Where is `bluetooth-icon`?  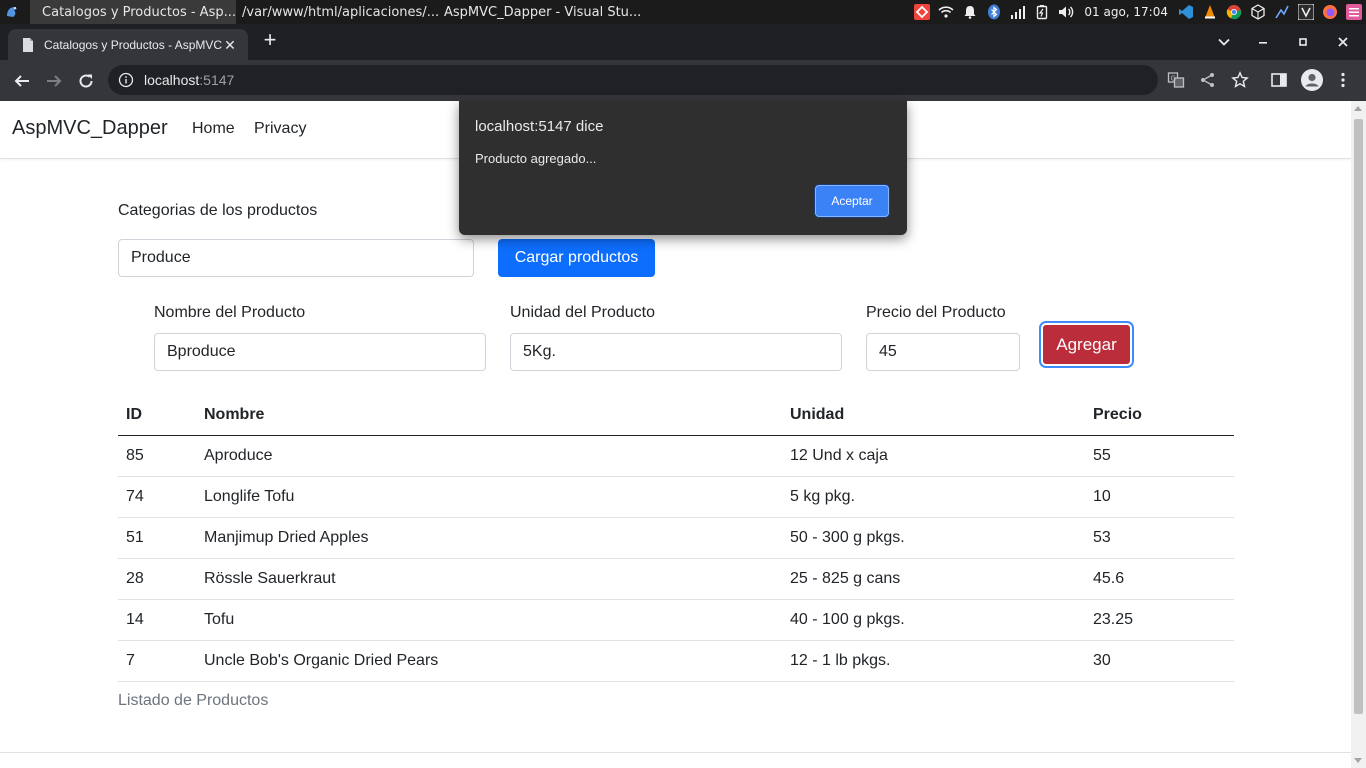 bluetooth-icon is located at coordinates (994, 12).